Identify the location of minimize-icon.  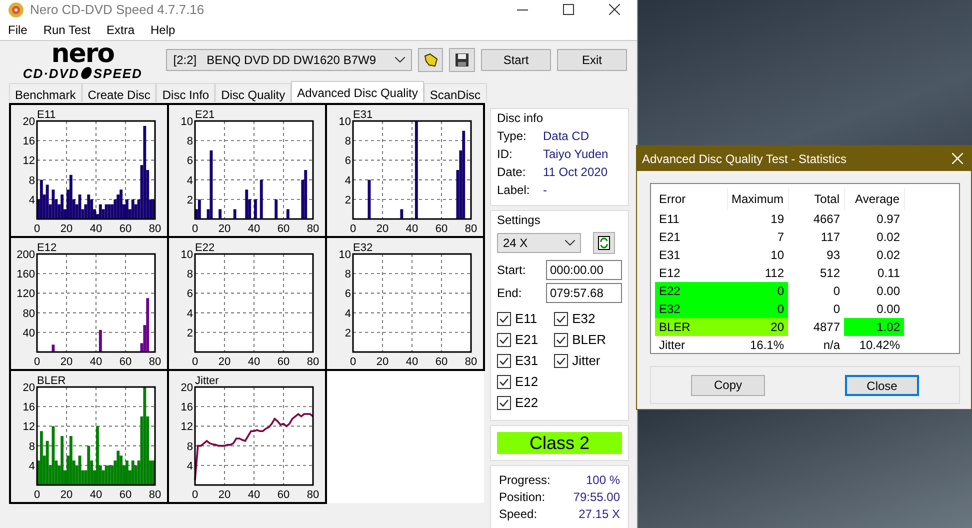
(522, 9).